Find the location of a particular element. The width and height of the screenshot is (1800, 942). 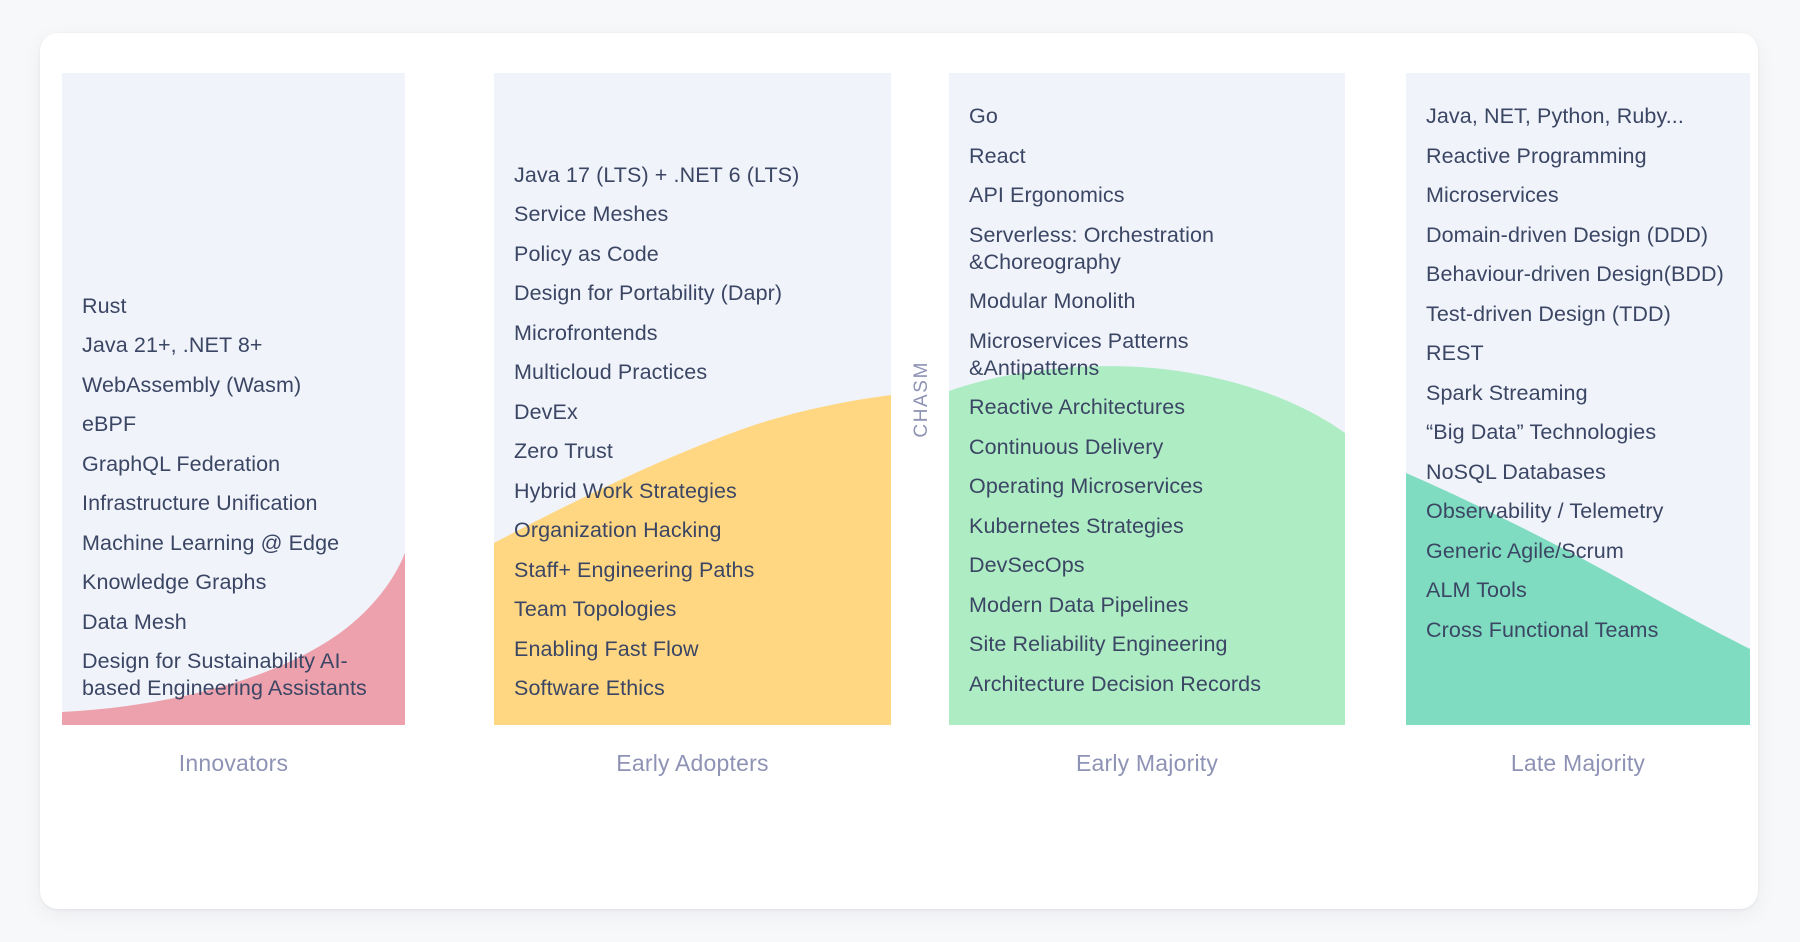

list-item: Test-driven Design (TDD) is located at coordinates (1578, 314).